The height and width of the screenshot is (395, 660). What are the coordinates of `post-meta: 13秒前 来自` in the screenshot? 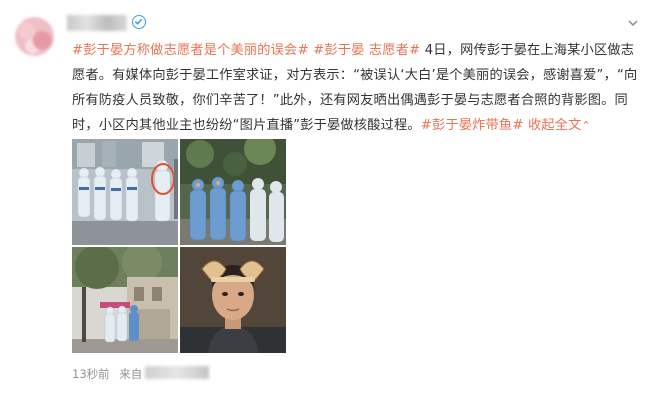 It's located at (107, 374).